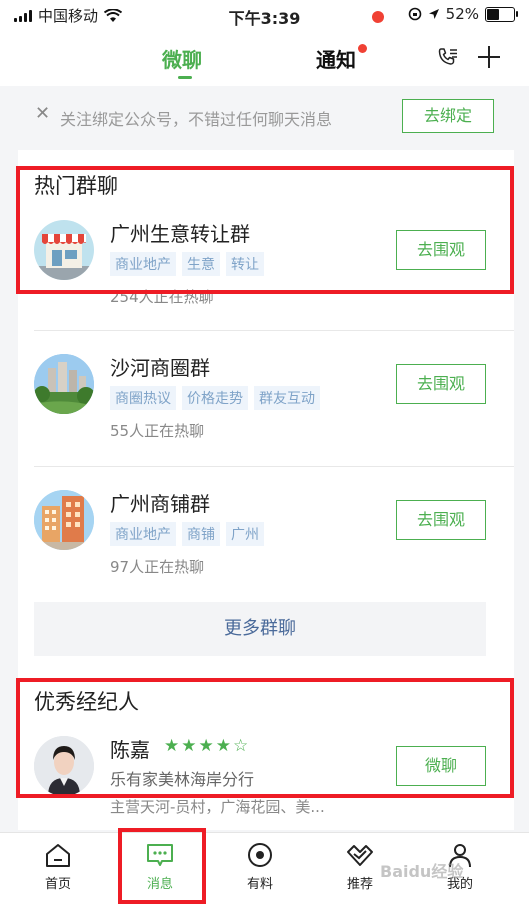 The height and width of the screenshot is (910, 529). Describe the element at coordinates (157, 431) in the screenshot. I see `group-count: 55人正在热聊` at that location.